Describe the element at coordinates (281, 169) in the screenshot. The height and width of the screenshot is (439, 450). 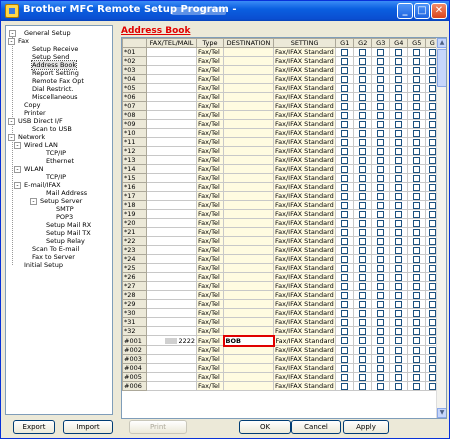
I see `table-row: *14 Fax/Tel Fax/IFAX Standard` at that location.